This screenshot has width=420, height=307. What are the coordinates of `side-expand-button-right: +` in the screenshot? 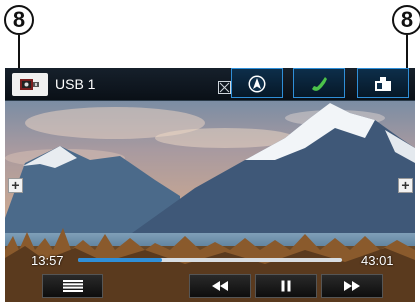 It's located at (405, 185).